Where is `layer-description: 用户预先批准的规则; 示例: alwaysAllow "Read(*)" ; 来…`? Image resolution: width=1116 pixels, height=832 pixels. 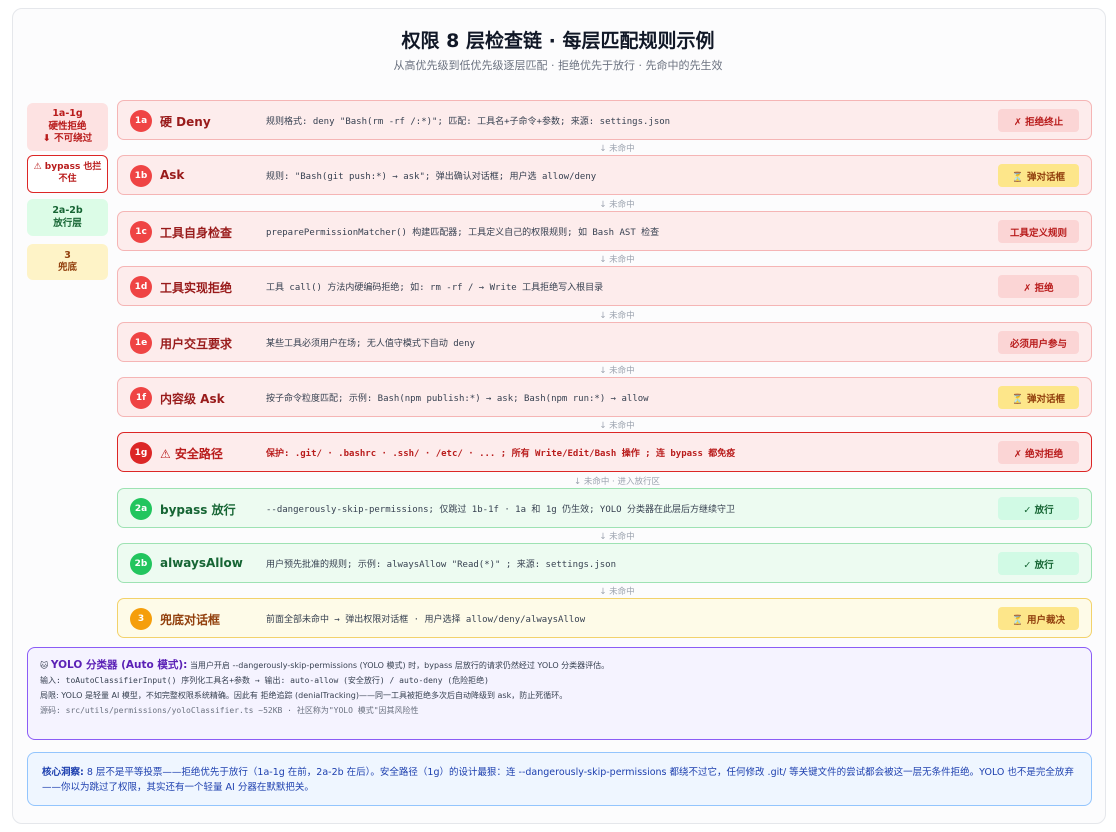 layer-description: 用户预先批准的规则; 示例: alwaysAllow "Read(*)" ; 来… is located at coordinates (441, 565).